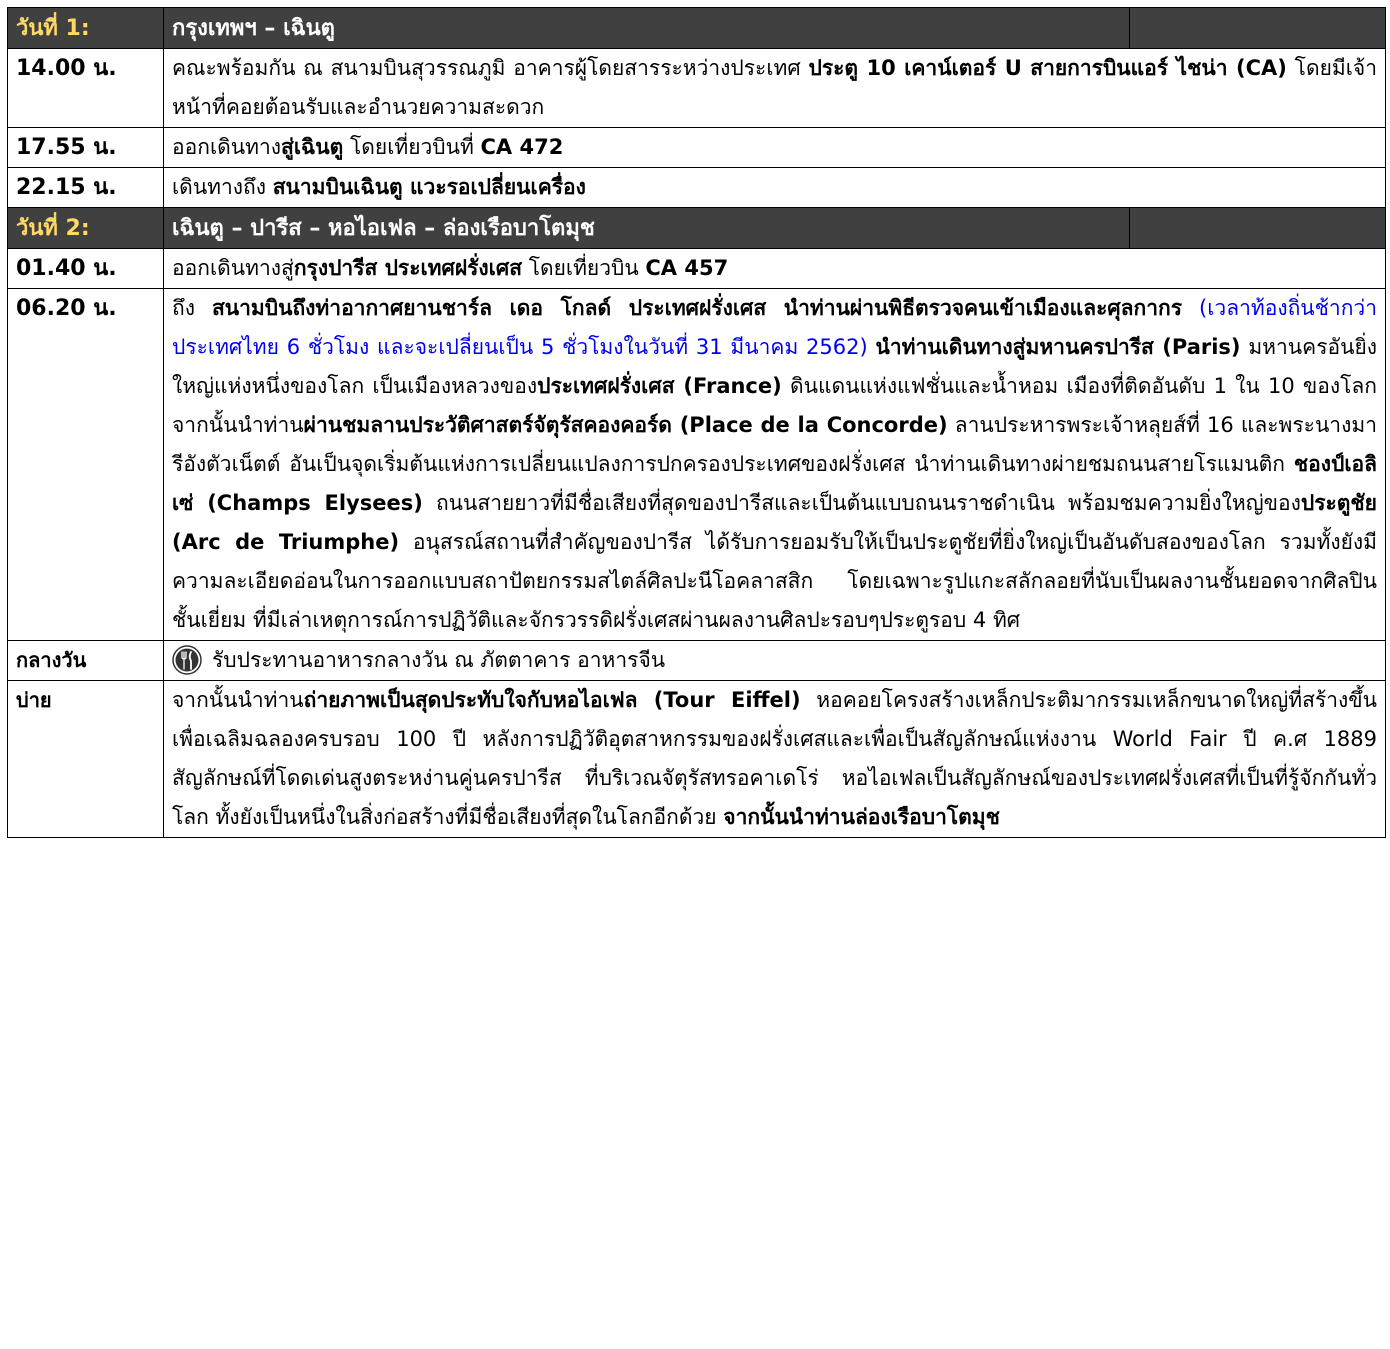  Describe the element at coordinates (312, 147) in the screenshot. I see `bold-text: สู่เฉินตู` at that location.